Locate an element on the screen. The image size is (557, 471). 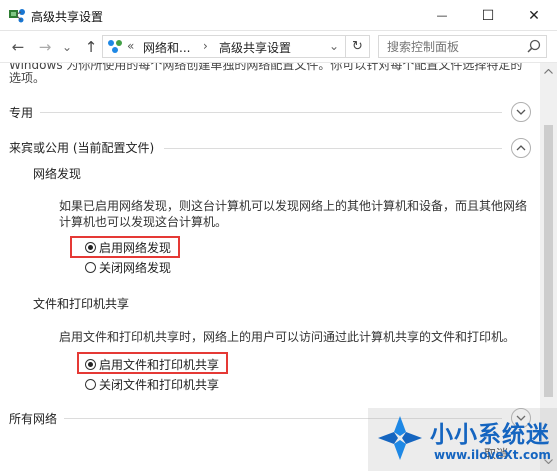
breadcrumb-current: 高级共享设置 is located at coordinates (255, 47).